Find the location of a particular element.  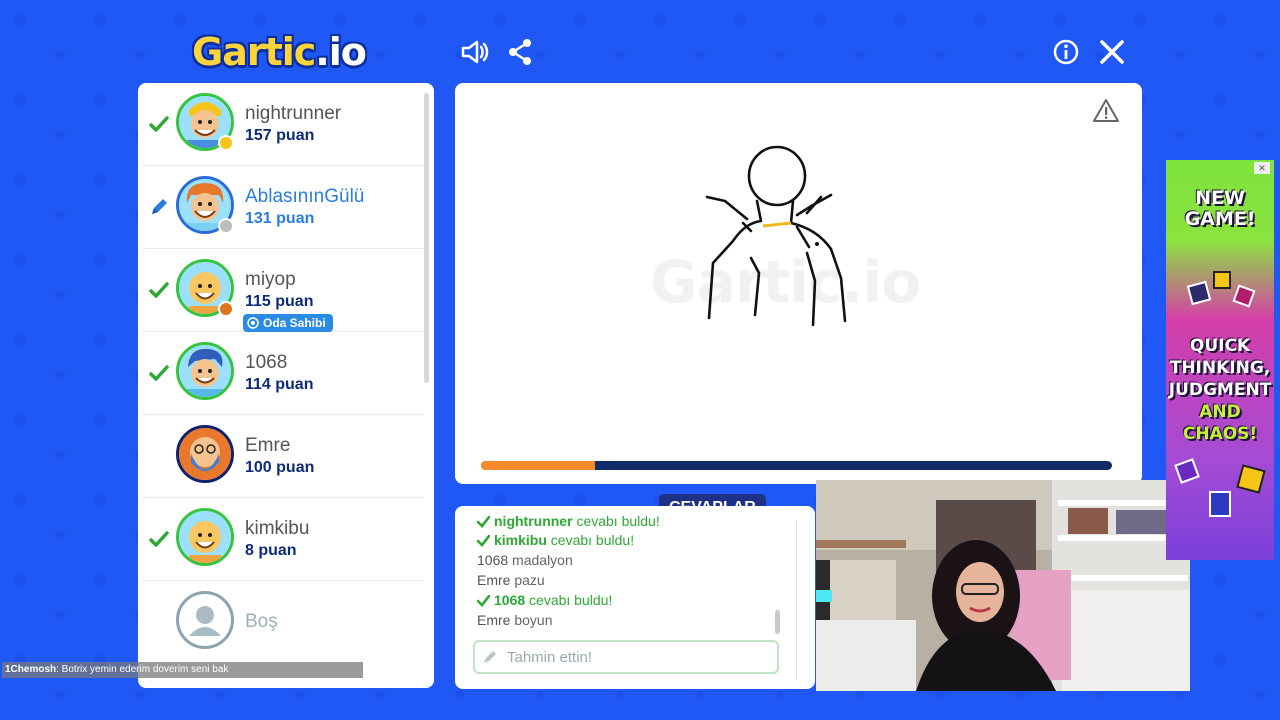

players-scrollbar is located at coordinates (426, 238).